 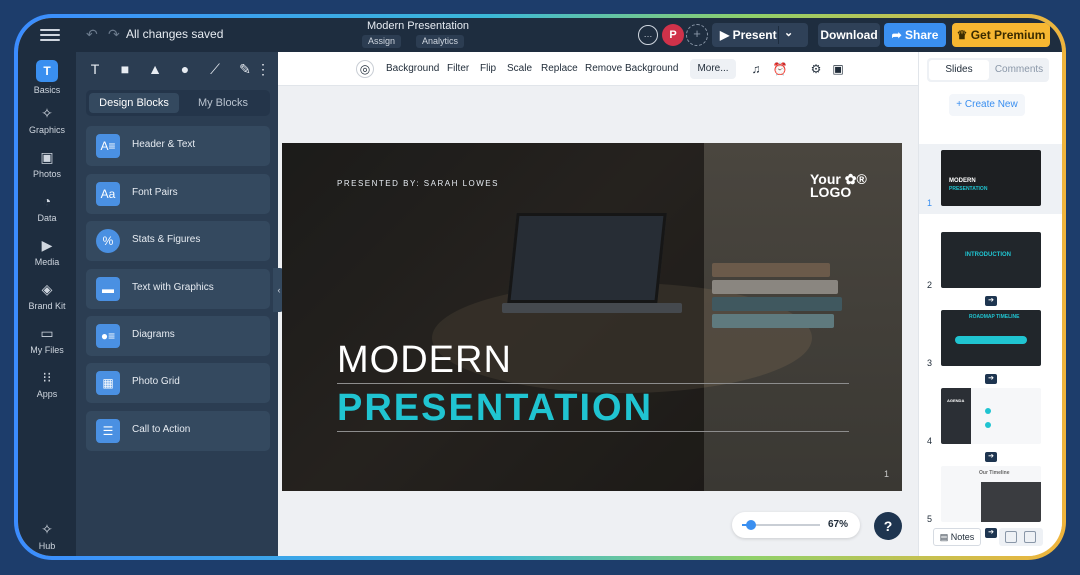 I want to click on tab-comments: Comments, so click(x=1019, y=70).